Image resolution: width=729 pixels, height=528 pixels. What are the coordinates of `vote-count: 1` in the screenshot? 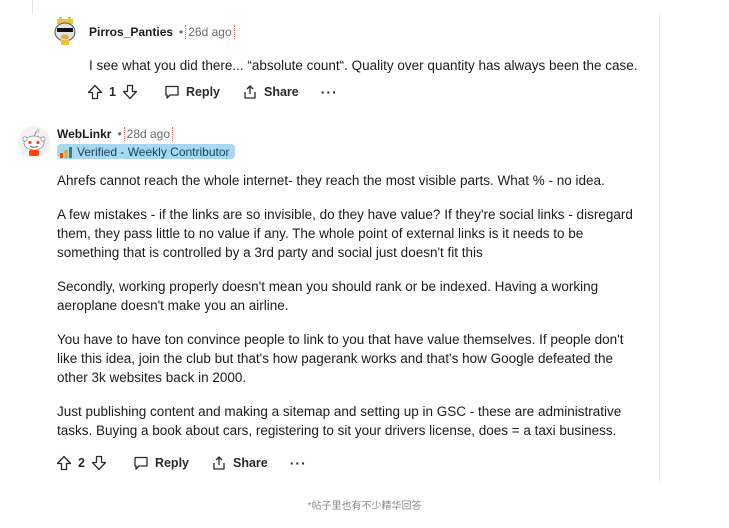 It's located at (112, 92).